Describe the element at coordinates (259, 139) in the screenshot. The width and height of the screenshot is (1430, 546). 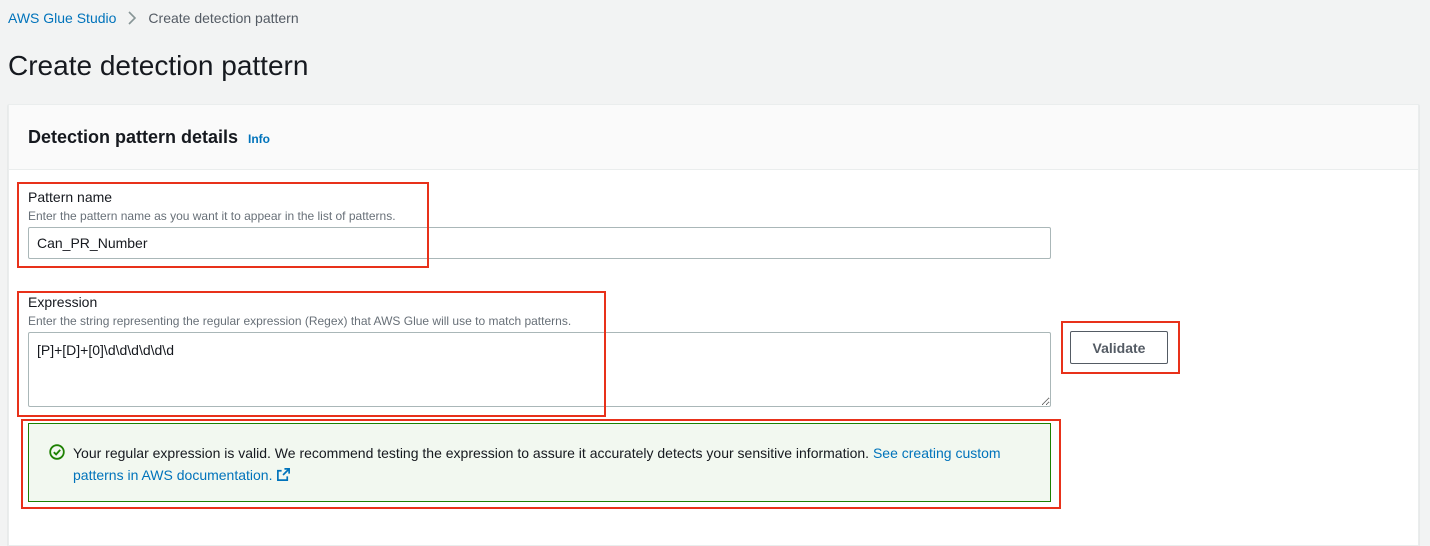
I see `info-link: Info` at that location.